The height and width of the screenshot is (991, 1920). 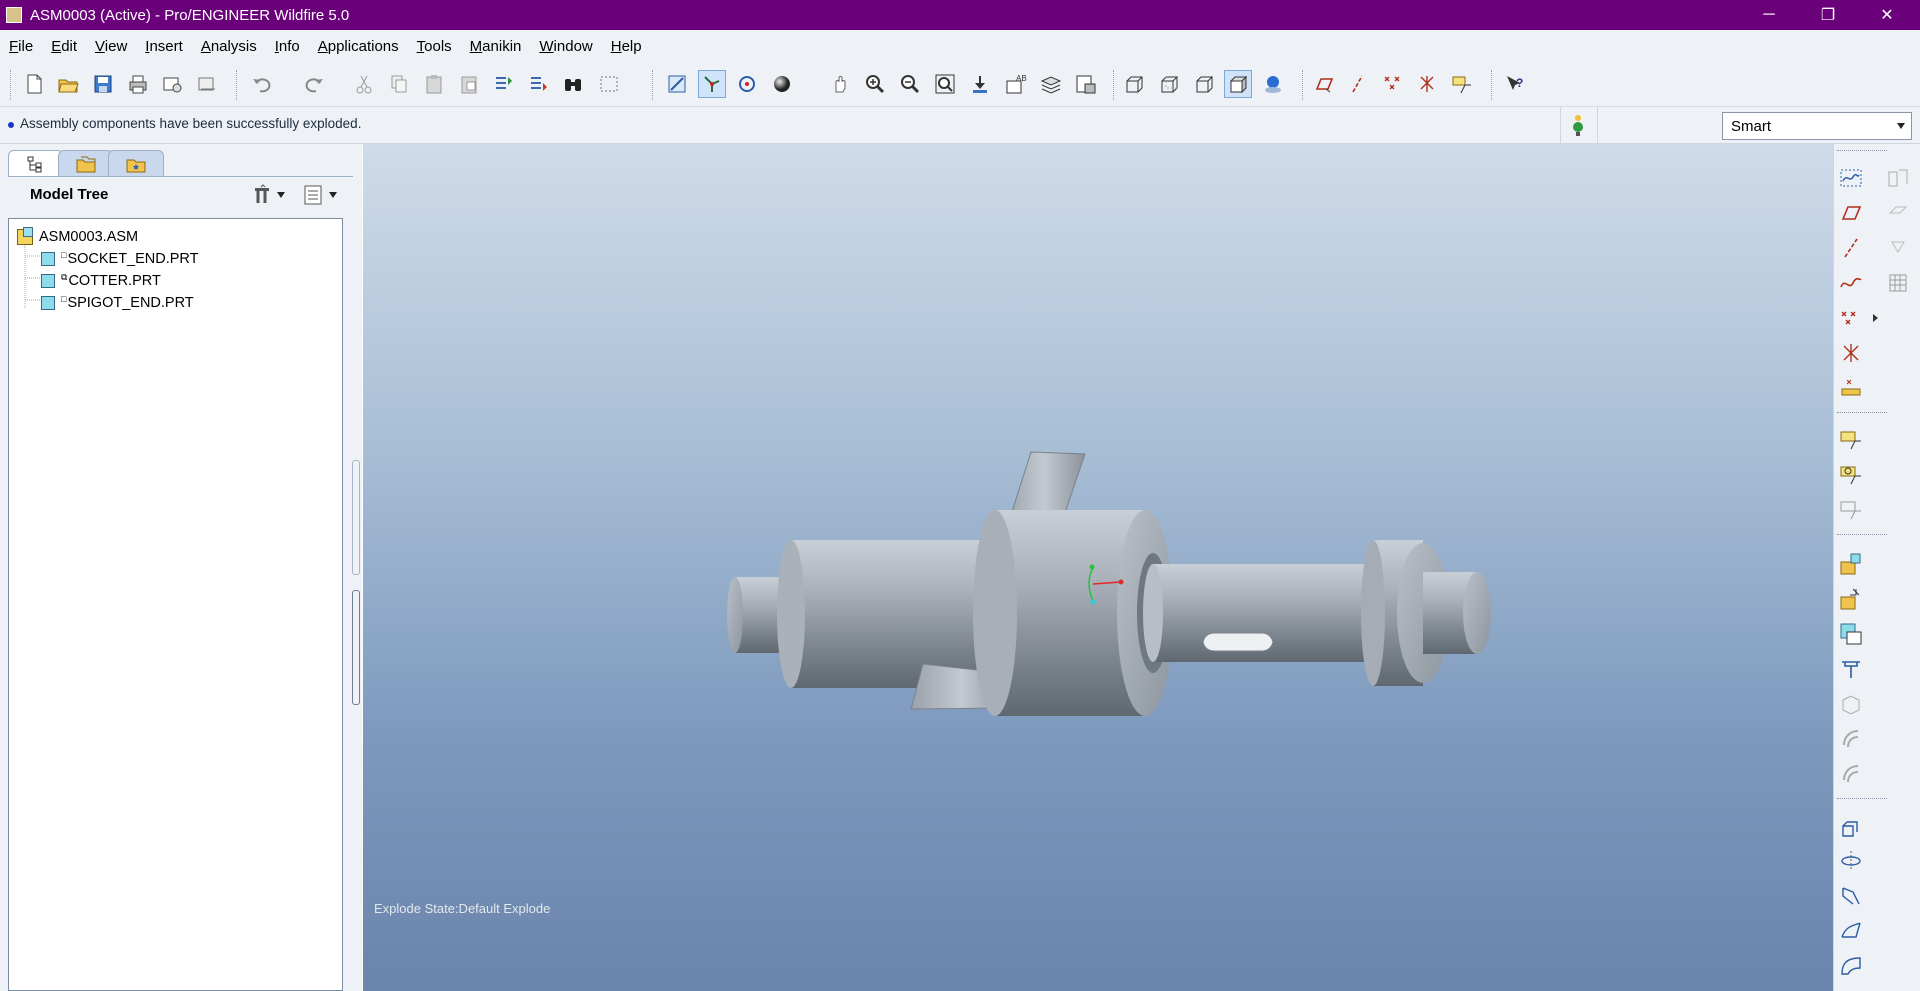 I want to click on reorient-icon, so click(x=980, y=84).